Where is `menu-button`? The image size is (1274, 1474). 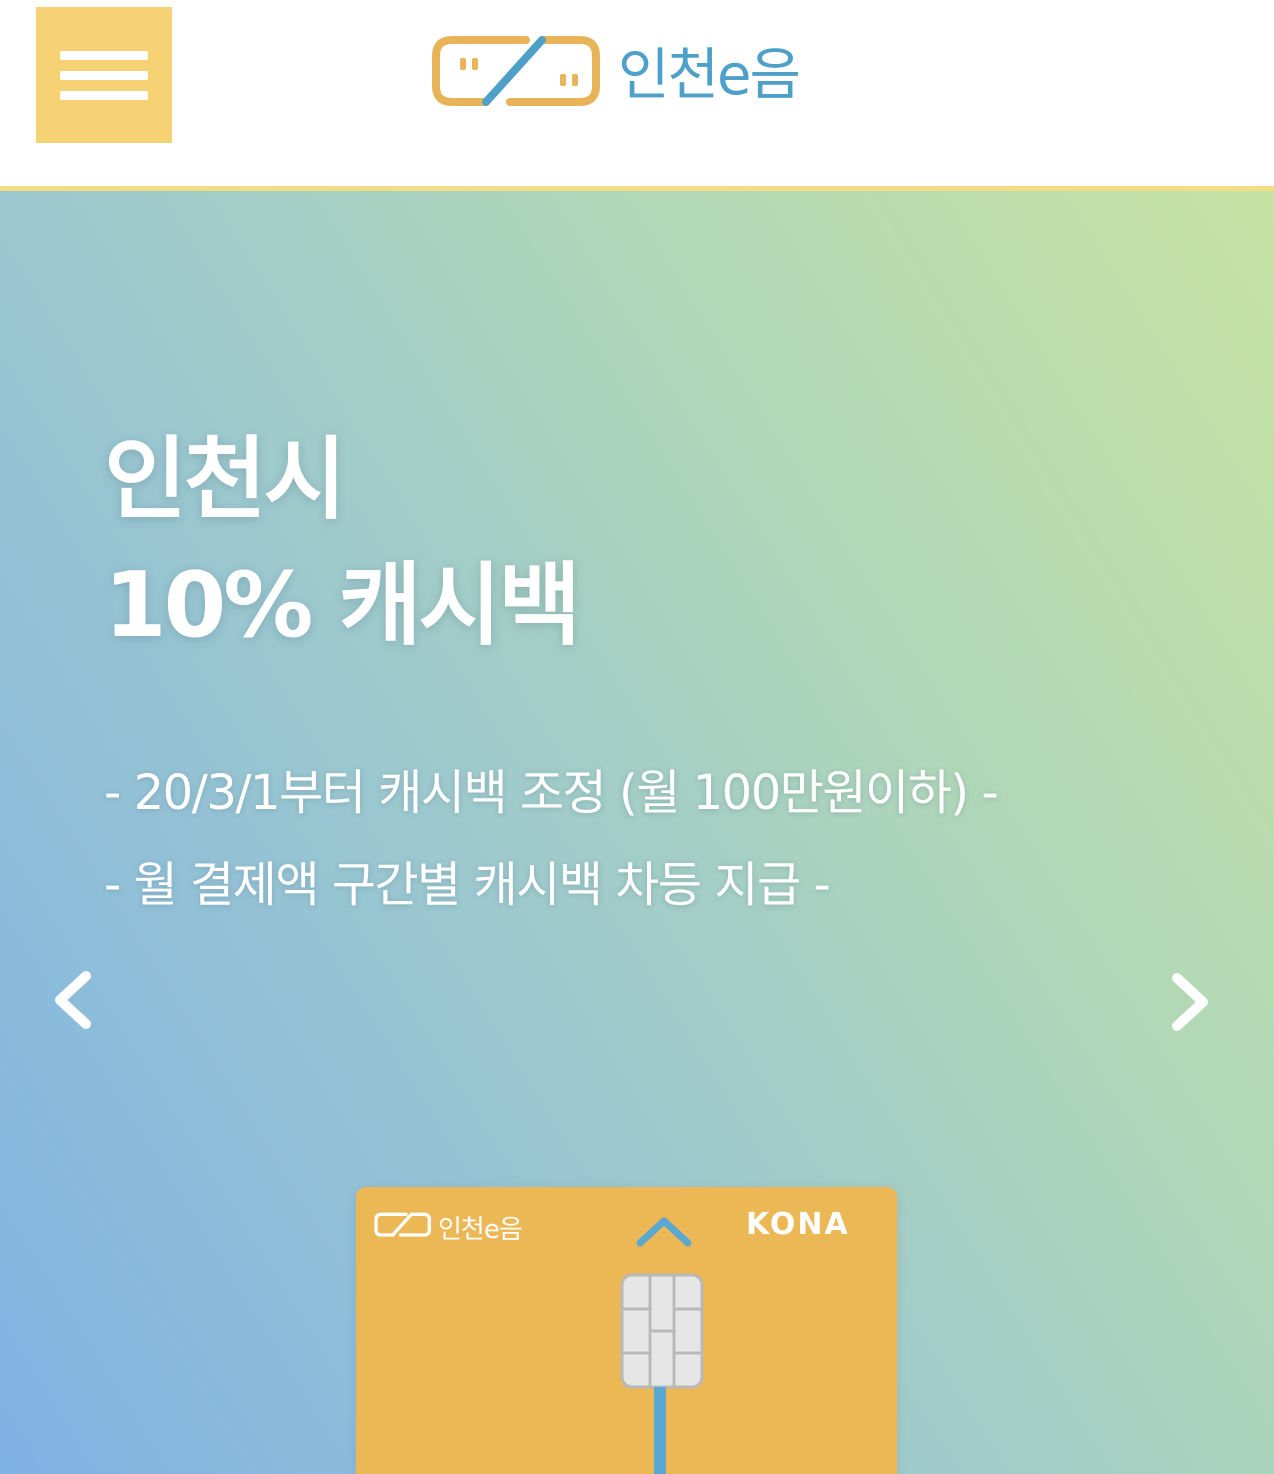 menu-button is located at coordinates (104, 75).